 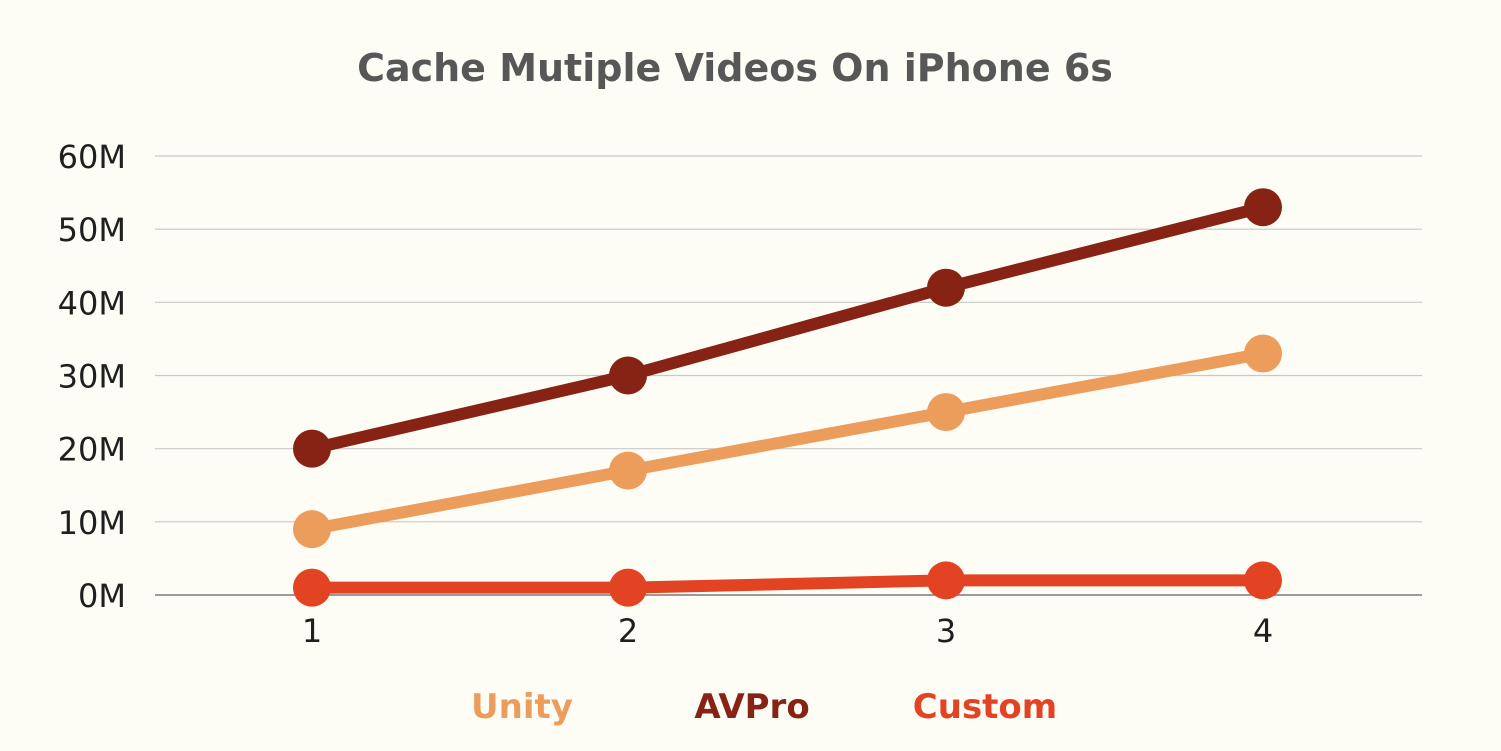 What do you see at coordinates (946, 631) in the screenshot?
I see `x-tick-label: 3` at bounding box center [946, 631].